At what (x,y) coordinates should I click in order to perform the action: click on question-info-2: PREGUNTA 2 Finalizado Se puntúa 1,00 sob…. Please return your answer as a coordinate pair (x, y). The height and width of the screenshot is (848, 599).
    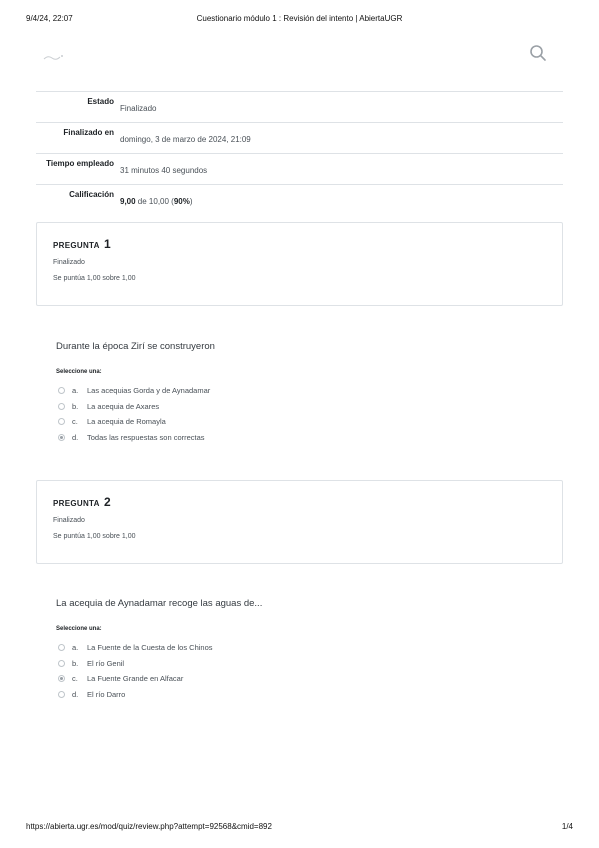
    Looking at the image, I should click on (299, 522).